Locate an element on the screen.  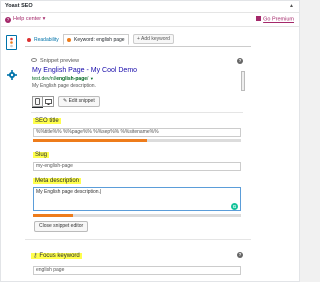
meta-description-textarea: My English page description.| is located at coordinates (137, 199).